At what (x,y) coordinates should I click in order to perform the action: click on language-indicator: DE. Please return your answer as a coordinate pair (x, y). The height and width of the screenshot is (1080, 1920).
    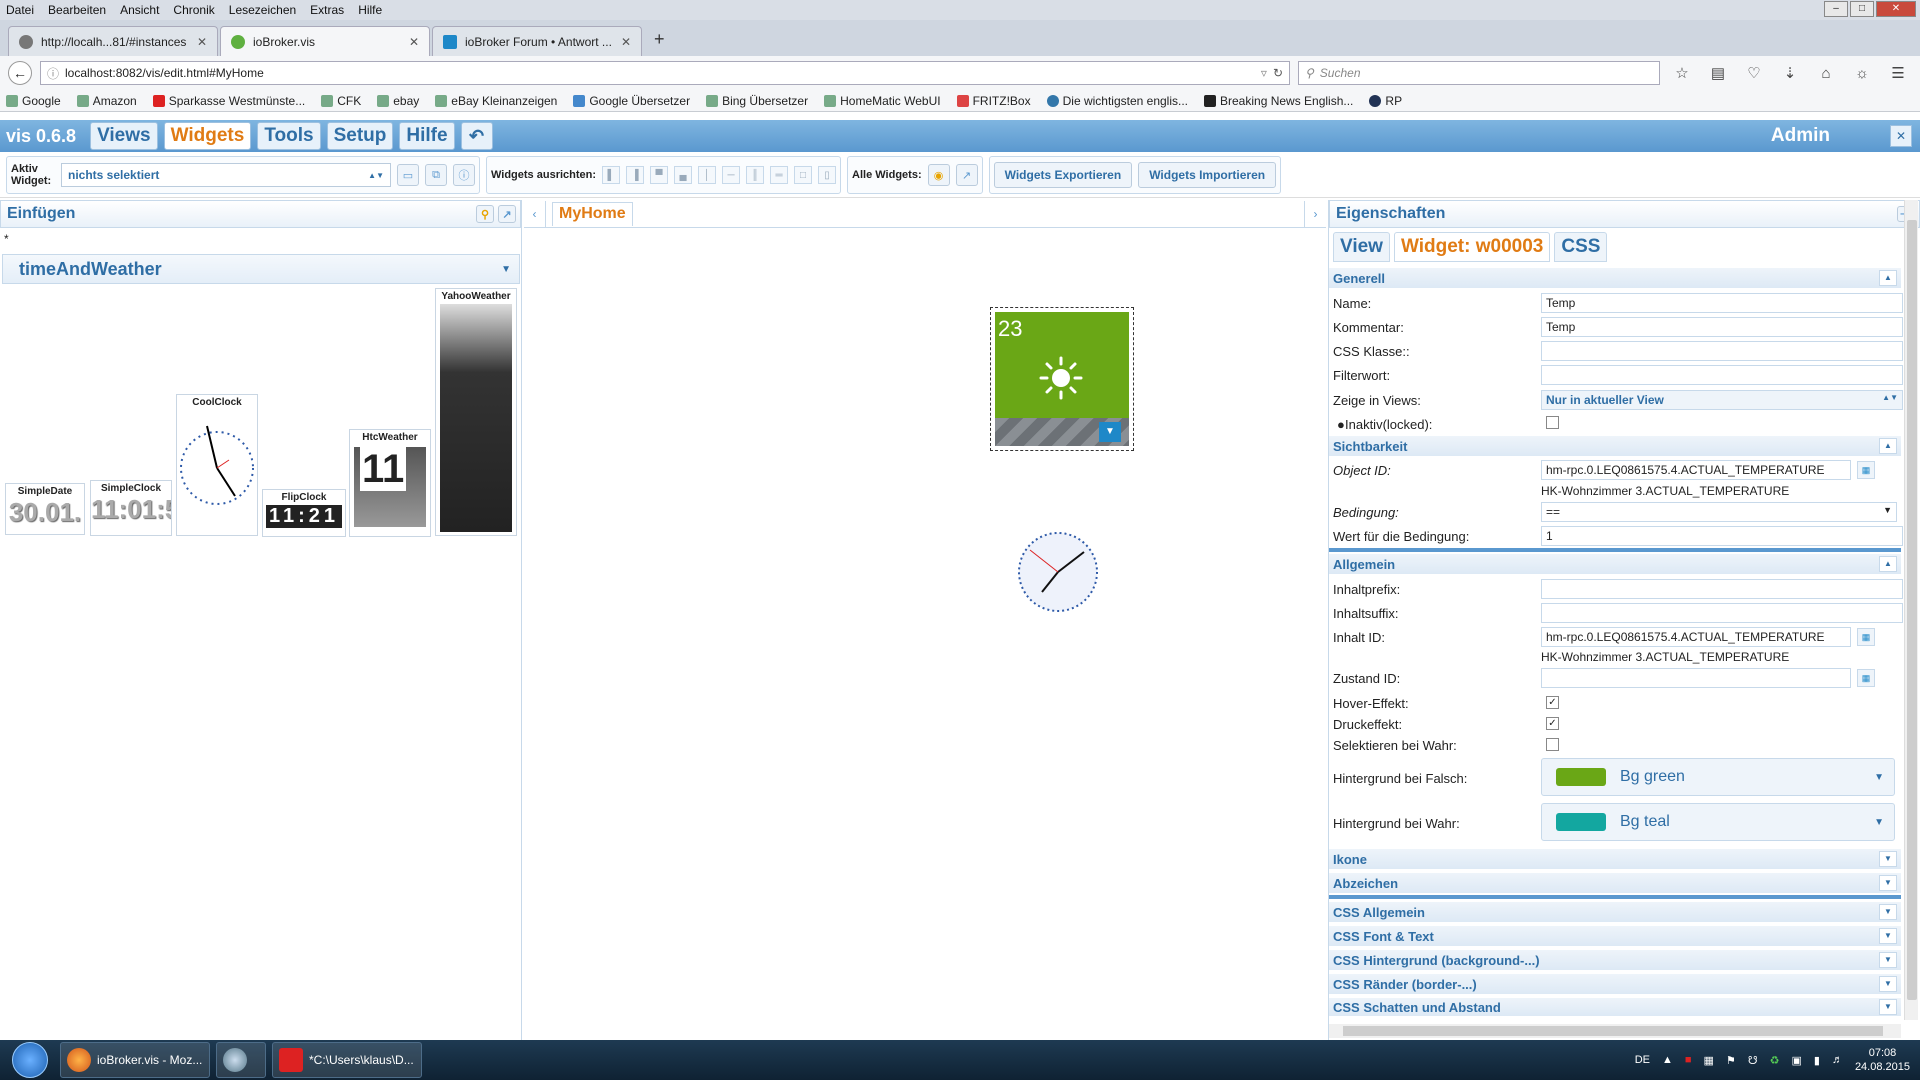
    Looking at the image, I should click on (1642, 1060).